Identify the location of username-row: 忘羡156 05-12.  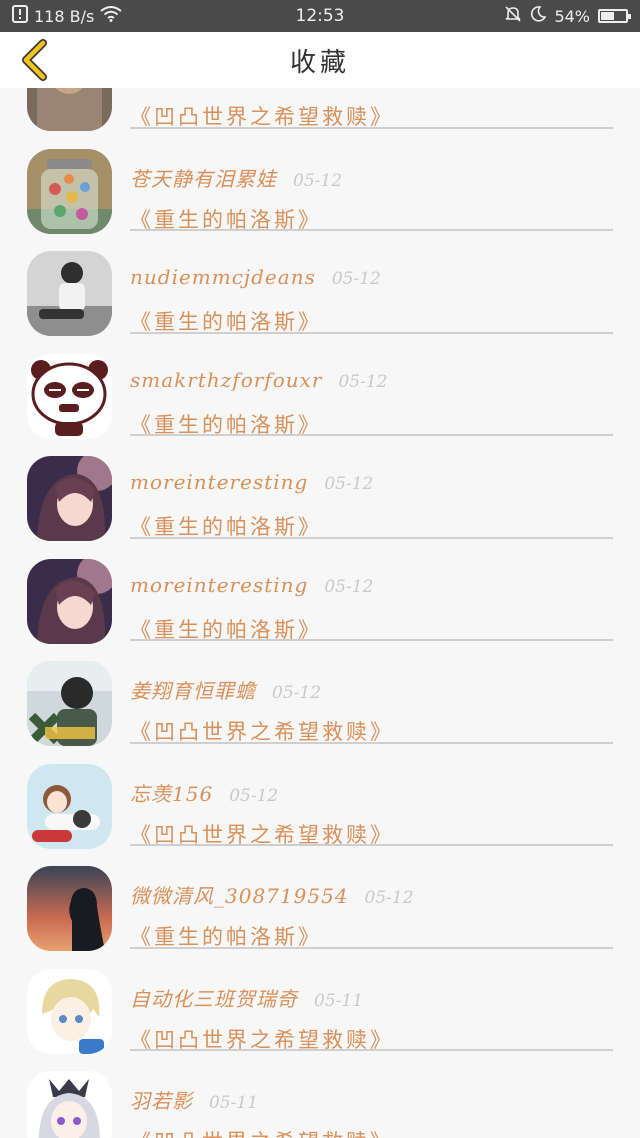
(204, 792).